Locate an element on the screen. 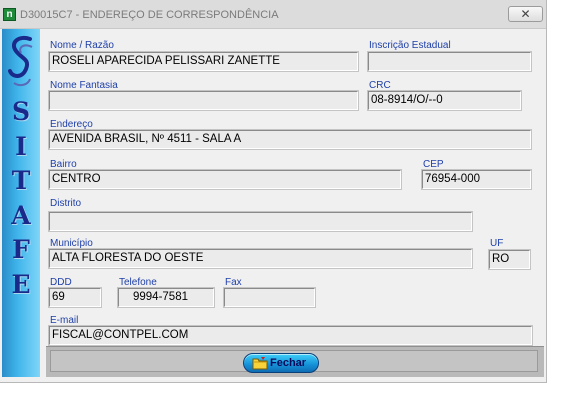 The width and height of the screenshot is (568, 406). bairro-field: CENTRO is located at coordinates (225, 179).